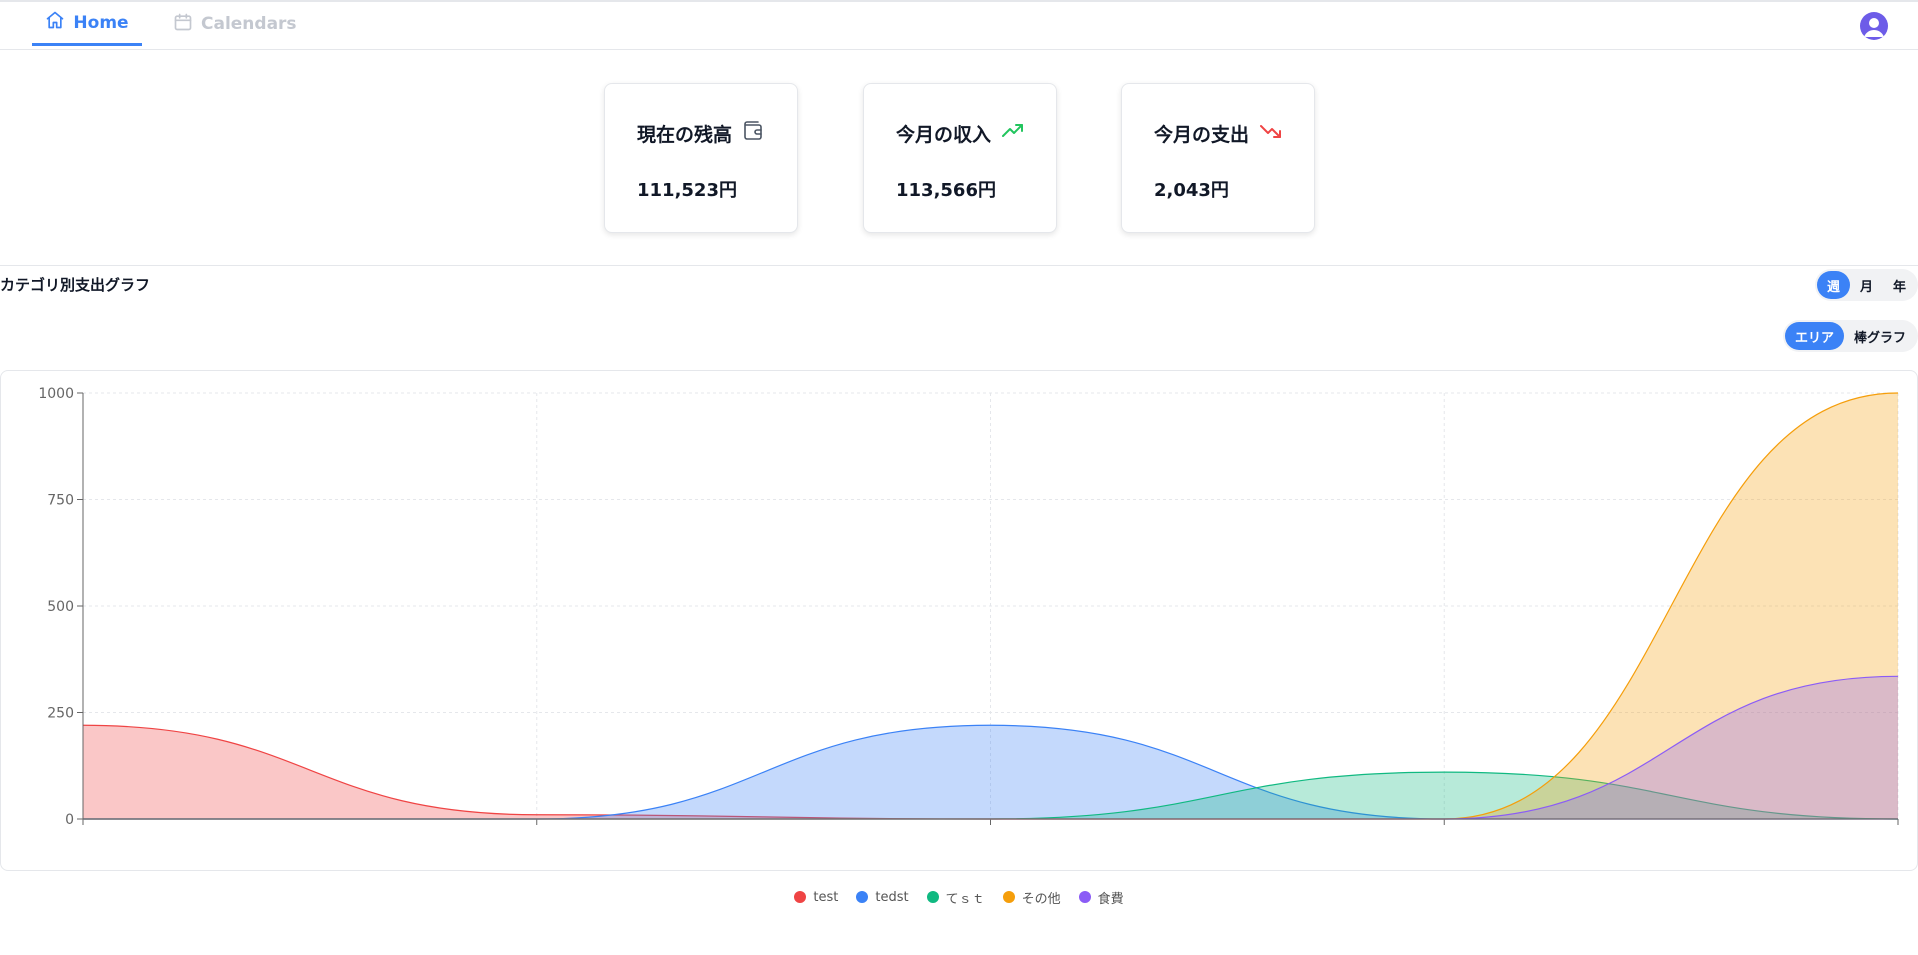  Describe the element at coordinates (754, 133) in the screenshot. I see `wallet-icon` at that location.